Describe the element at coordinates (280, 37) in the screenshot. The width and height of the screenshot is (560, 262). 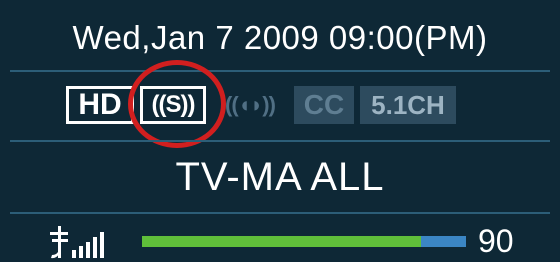
I see `date-time: Wed,Jan 7 2009 09:00(PM)` at that location.